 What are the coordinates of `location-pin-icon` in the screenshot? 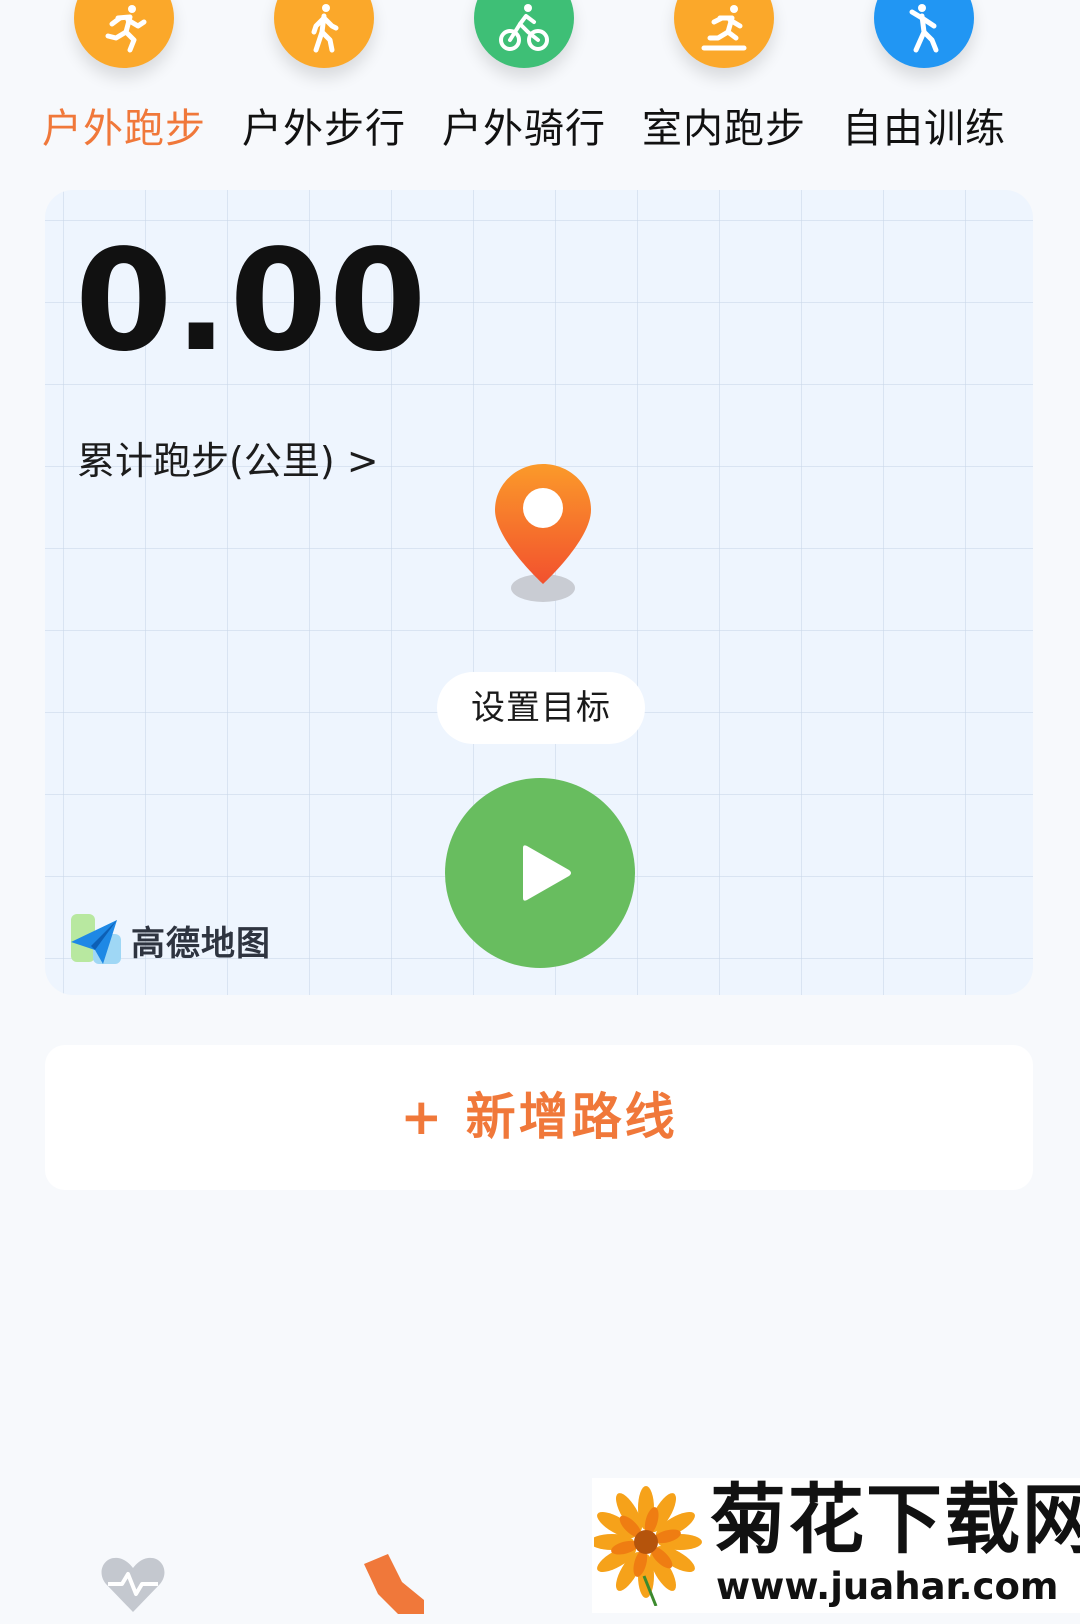 It's located at (543, 533).